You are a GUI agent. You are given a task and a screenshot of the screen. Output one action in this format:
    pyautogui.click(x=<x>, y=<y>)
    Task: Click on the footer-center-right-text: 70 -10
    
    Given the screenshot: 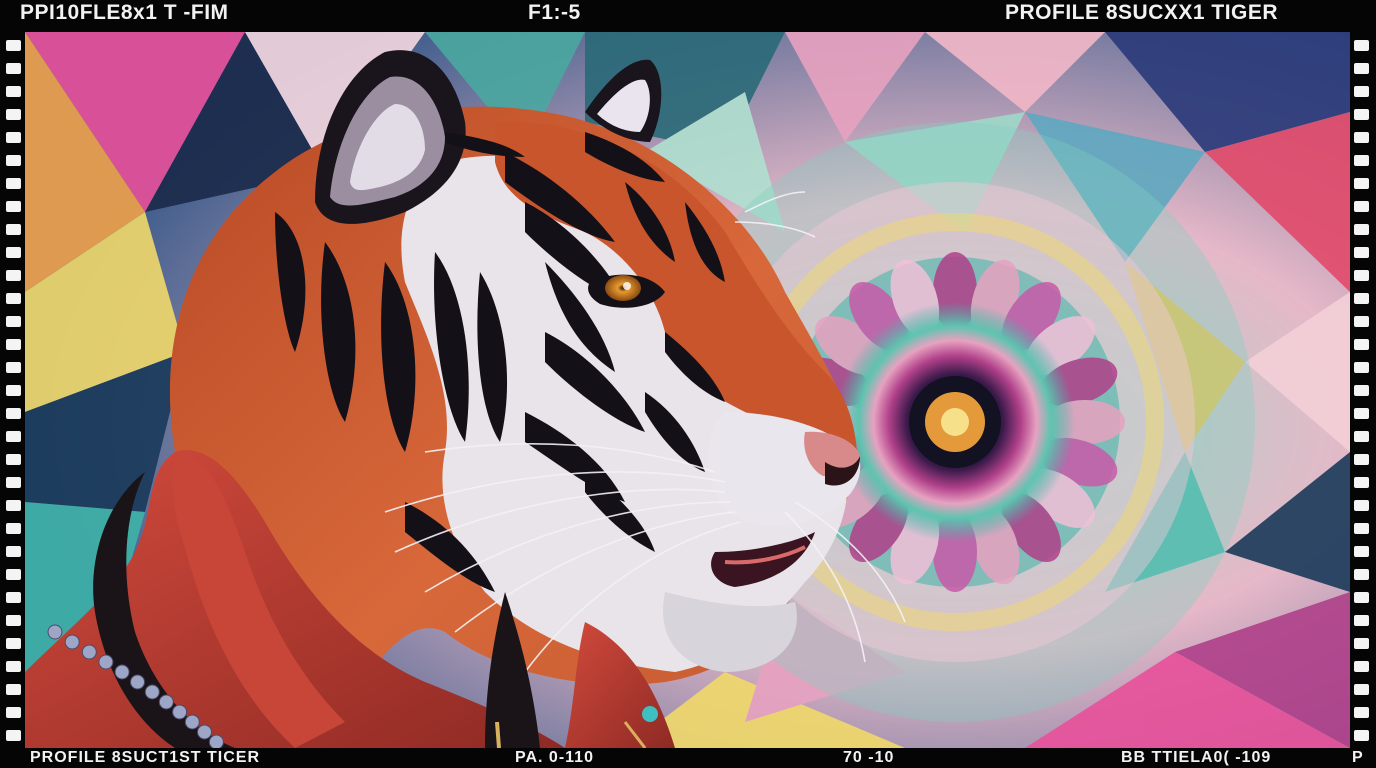 What is the action you would take?
    pyautogui.click(x=869, y=757)
    